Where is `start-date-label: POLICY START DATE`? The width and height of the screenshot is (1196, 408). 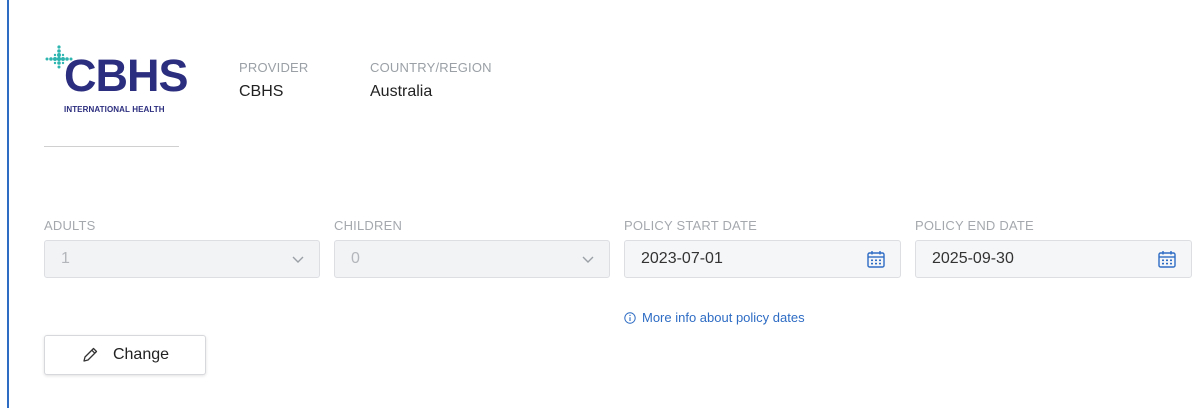
start-date-label: POLICY START DATE is located at coordinates (690, 225).